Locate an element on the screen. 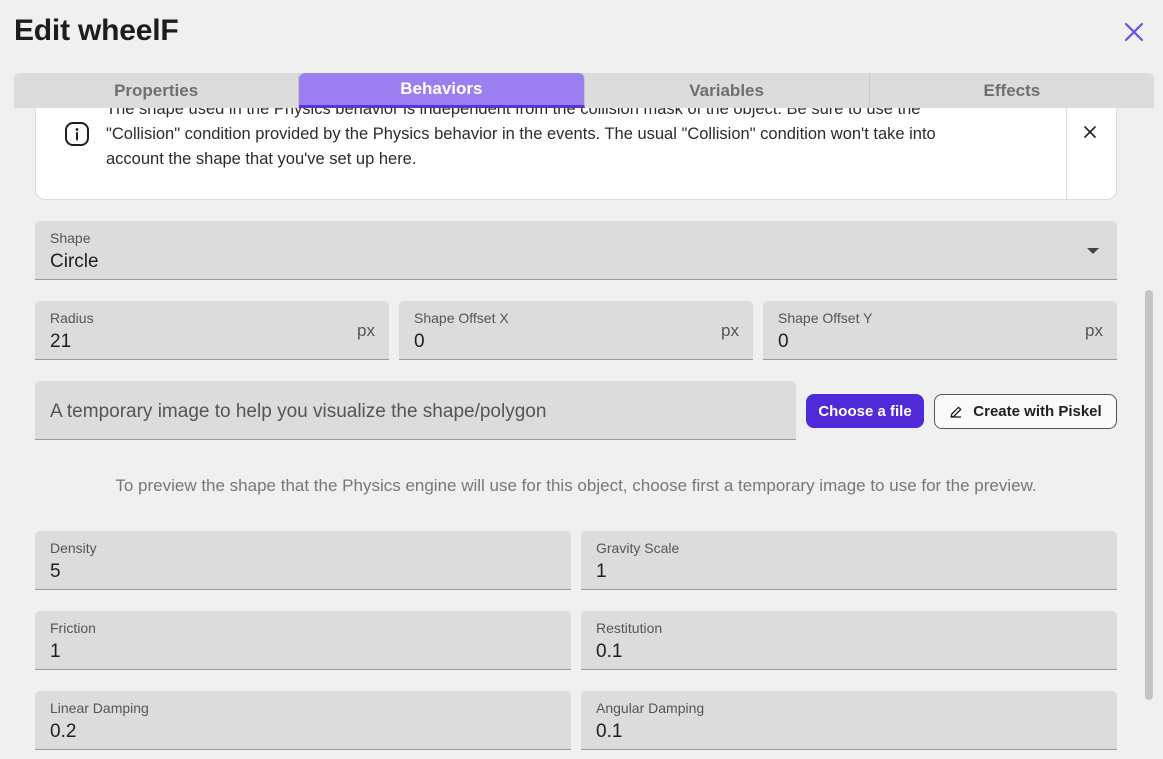  friction-label: Friction is located at coordinates (73, 628).